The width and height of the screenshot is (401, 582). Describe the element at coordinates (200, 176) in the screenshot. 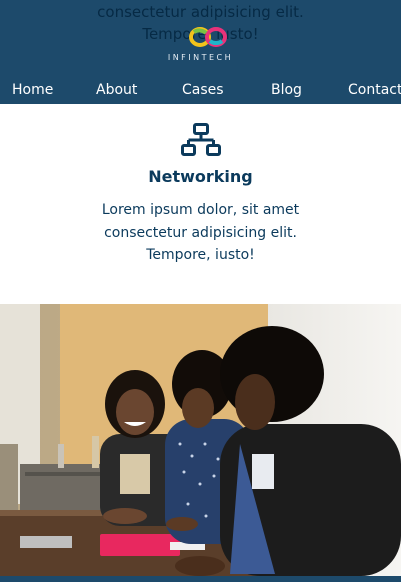

I see `service-title: Networking` at that location.